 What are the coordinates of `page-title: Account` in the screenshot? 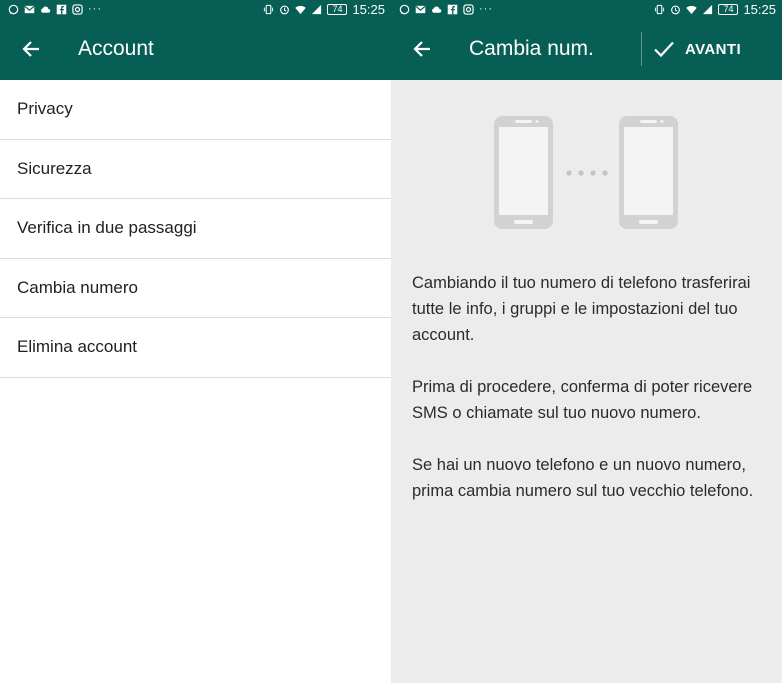 It's located at (116, 48).